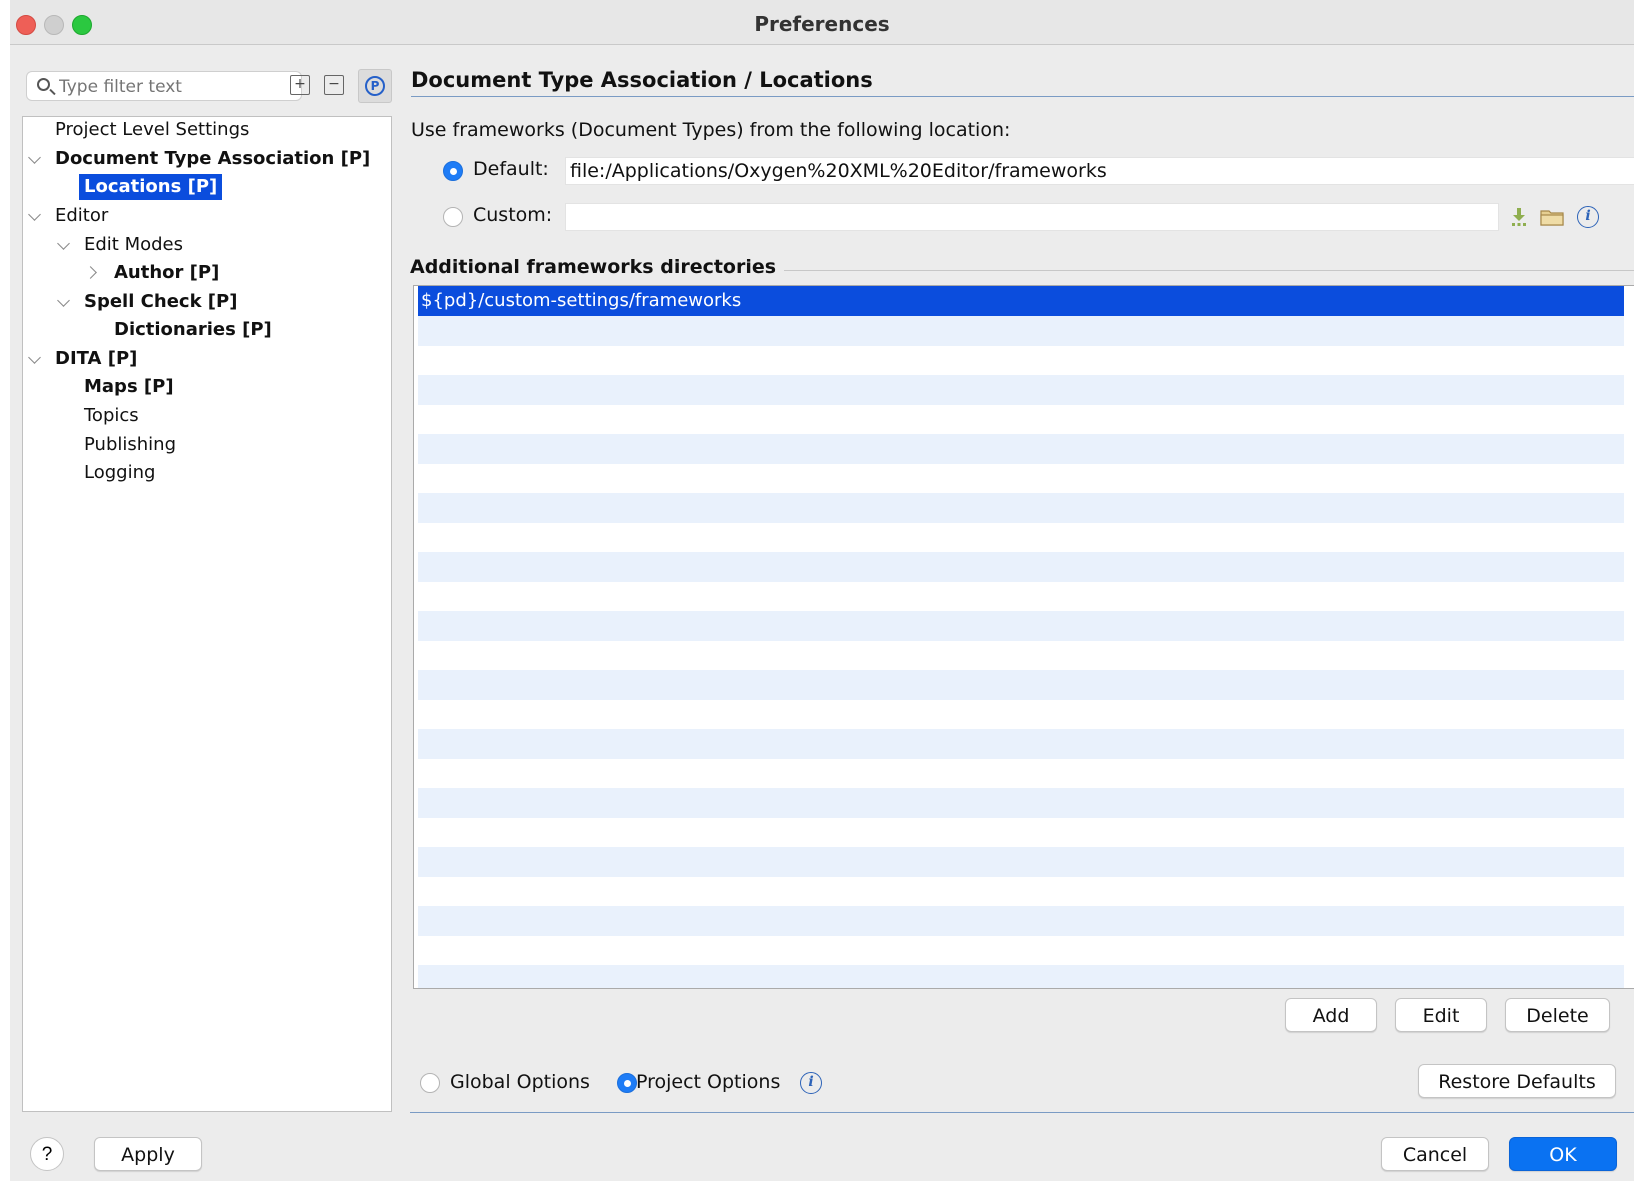 Image resolution: width=1634 pixels, height=1181 pixels. I want to click on project-options-radio, so click(627, 1083).